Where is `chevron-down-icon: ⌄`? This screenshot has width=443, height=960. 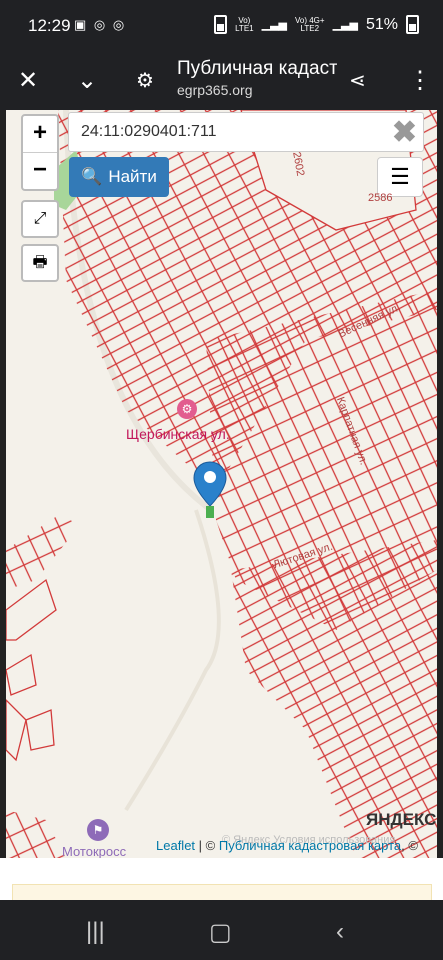 chevron-down-icon: ⌄ is located at coordinates (87, 80).